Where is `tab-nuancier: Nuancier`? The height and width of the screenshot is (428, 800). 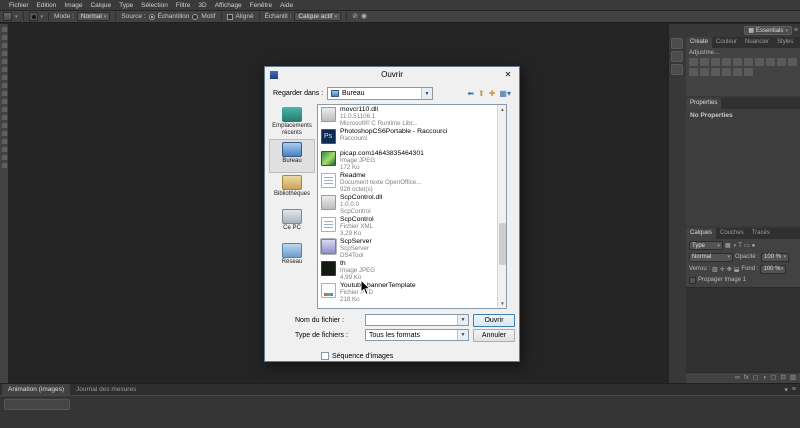
tab-nuancier: Nuancier is located at coordinates (757, 42).